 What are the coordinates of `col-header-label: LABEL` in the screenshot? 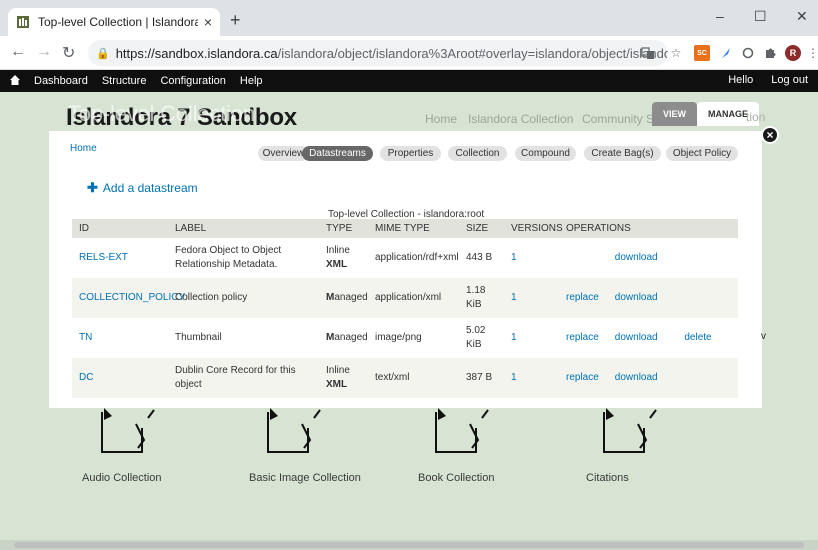 It's located at (243, 228).